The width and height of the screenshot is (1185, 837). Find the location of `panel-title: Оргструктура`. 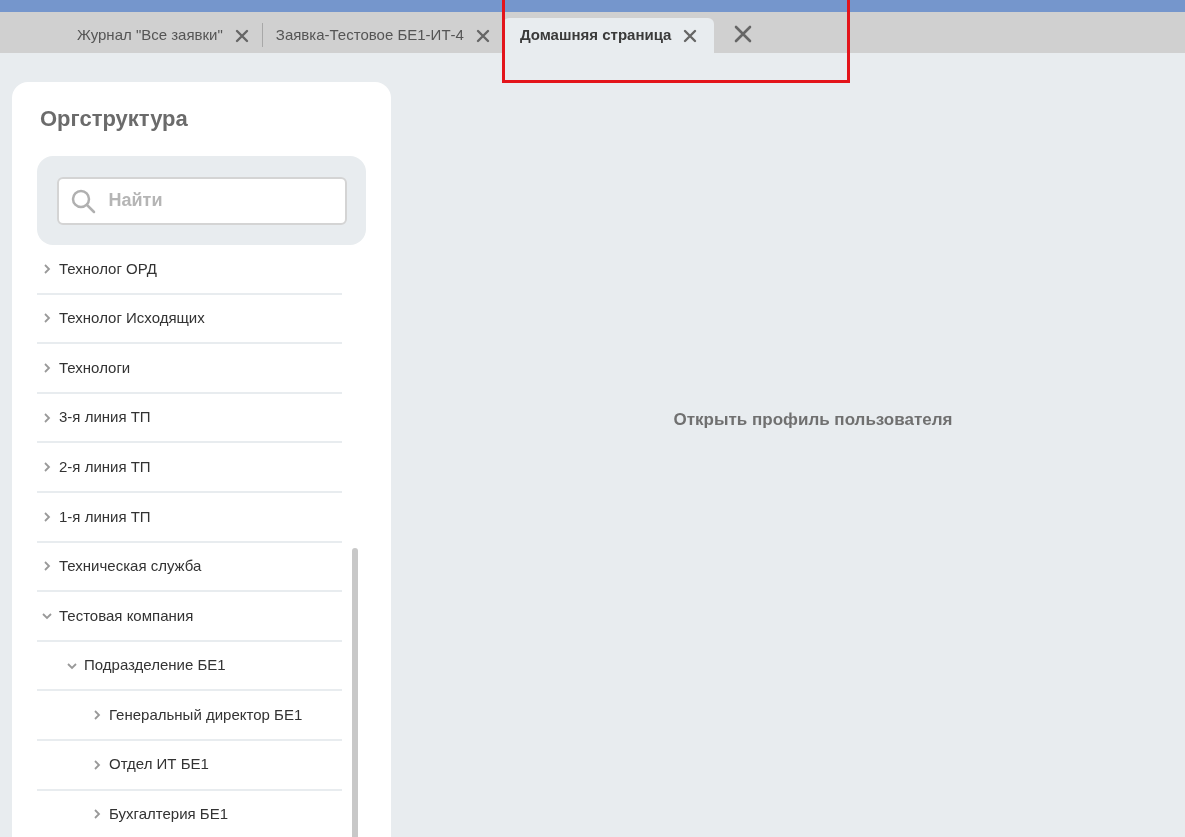

panel-title: Оргструктура is located at coordinates (114, 119).